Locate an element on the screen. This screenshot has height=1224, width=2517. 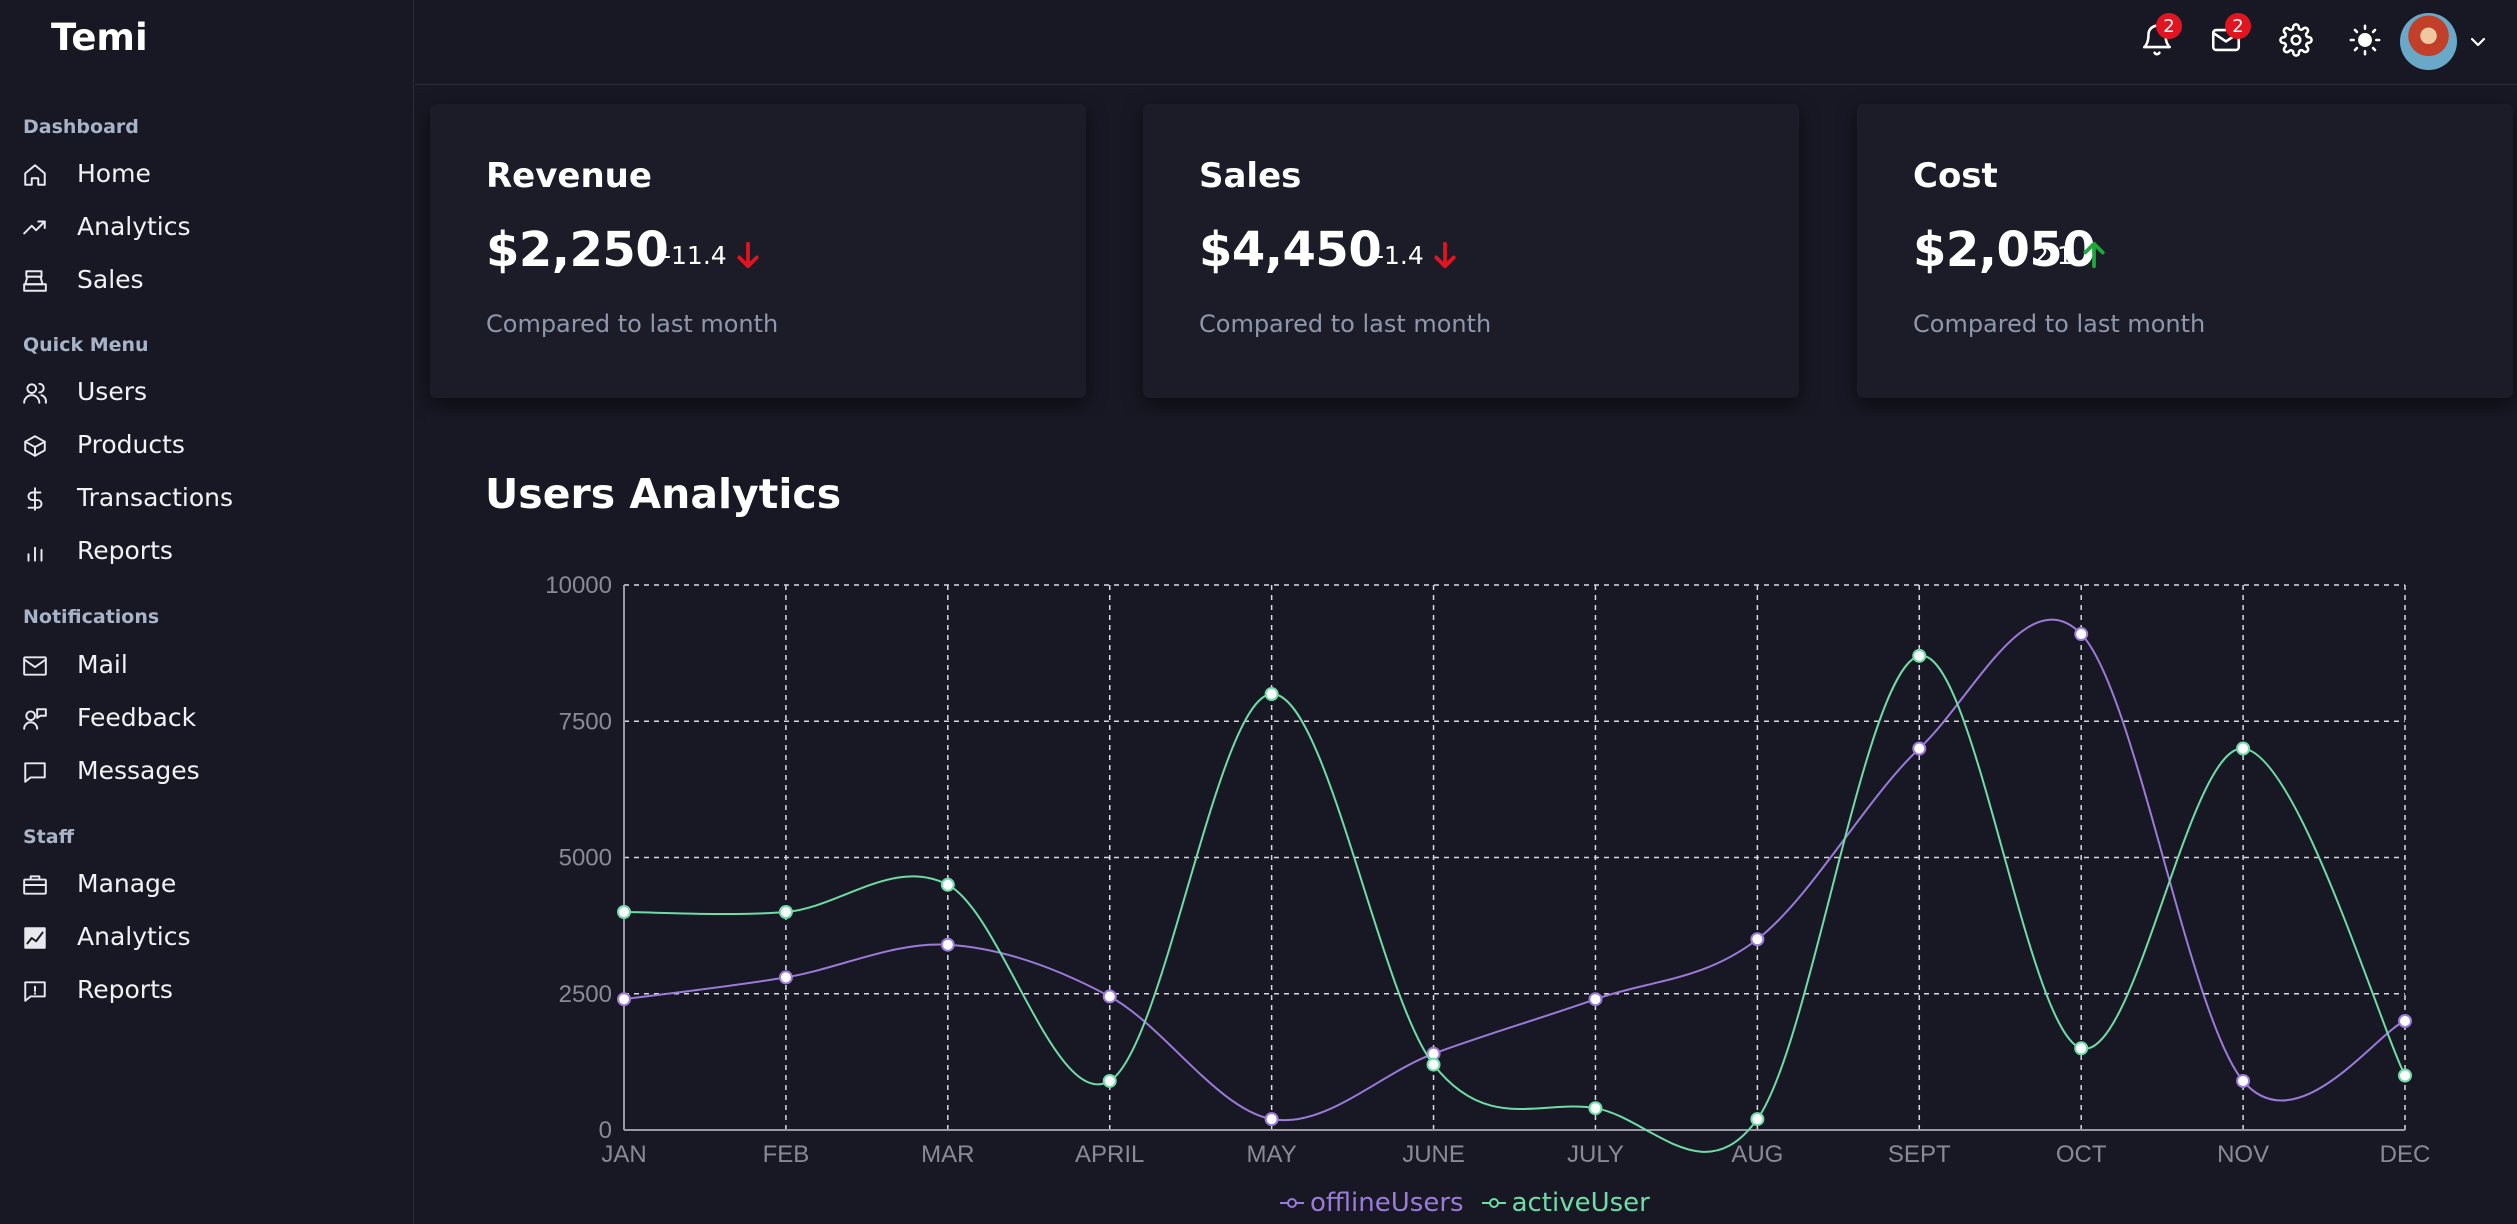
sidebar-item-mail: Mail is located at coordinates (205, 666).